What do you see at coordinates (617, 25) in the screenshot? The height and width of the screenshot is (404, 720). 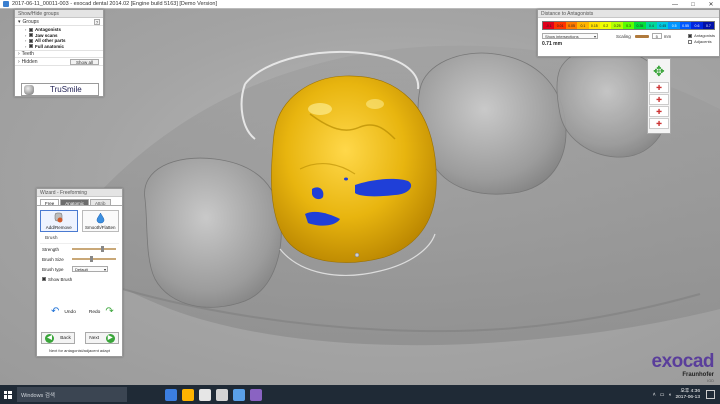 I see `scale-segment: 0.25` at bounding box center [617, 25].